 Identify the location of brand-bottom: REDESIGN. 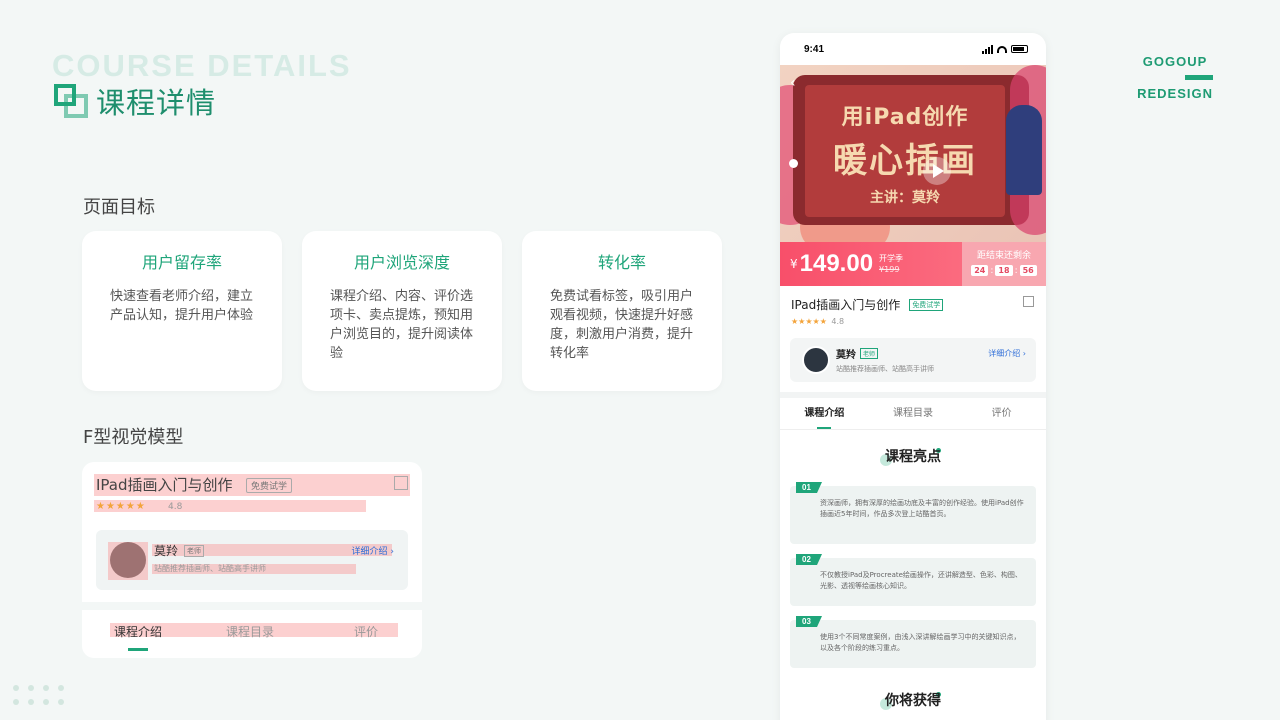
(1175, 93).